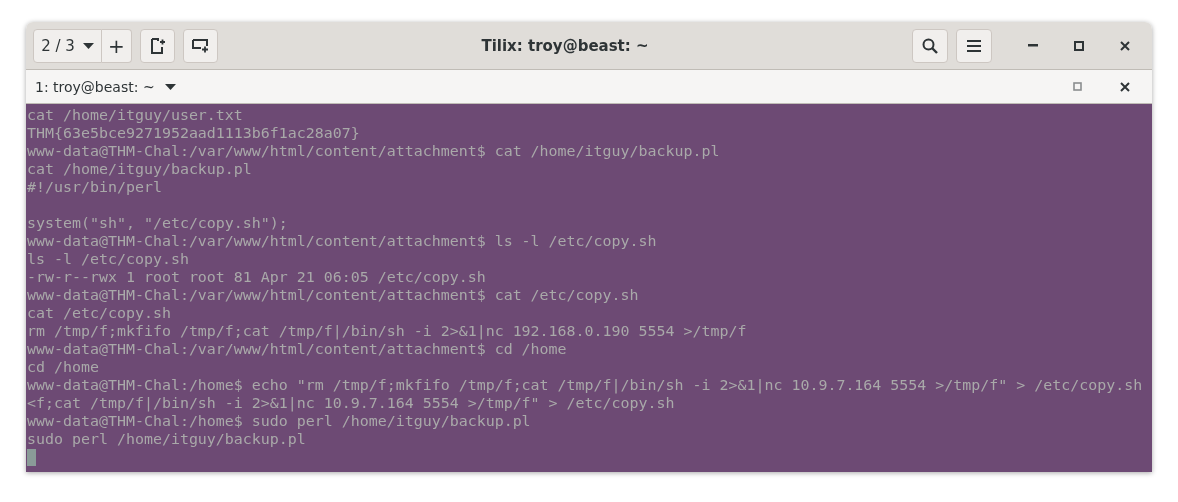  Describe the element at coordinates (193, 133) in the screenshot. I see `terminal-line: THM{63e5bce9271952aad1113b6f1ac28a07}` at that location.